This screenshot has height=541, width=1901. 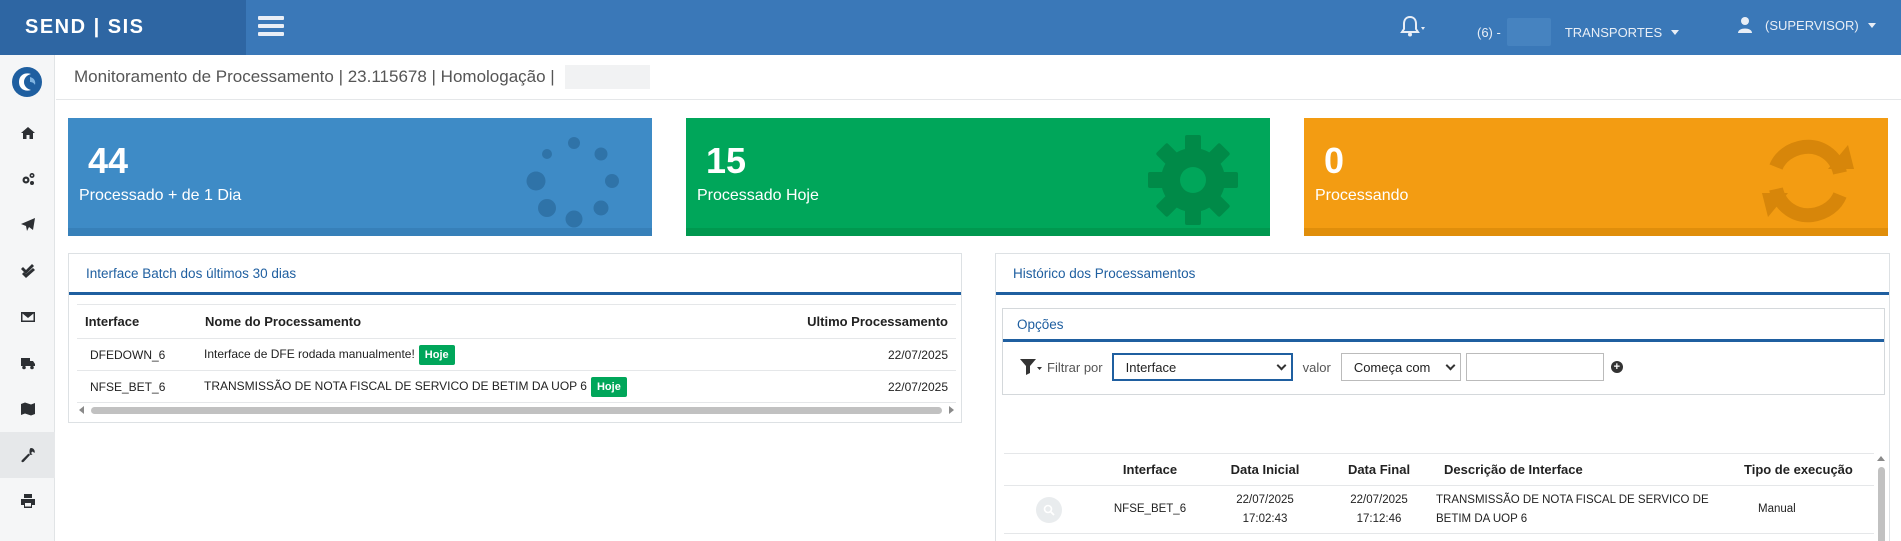 I want to click on sidebar-item-transport, so click(x=27, y=363).